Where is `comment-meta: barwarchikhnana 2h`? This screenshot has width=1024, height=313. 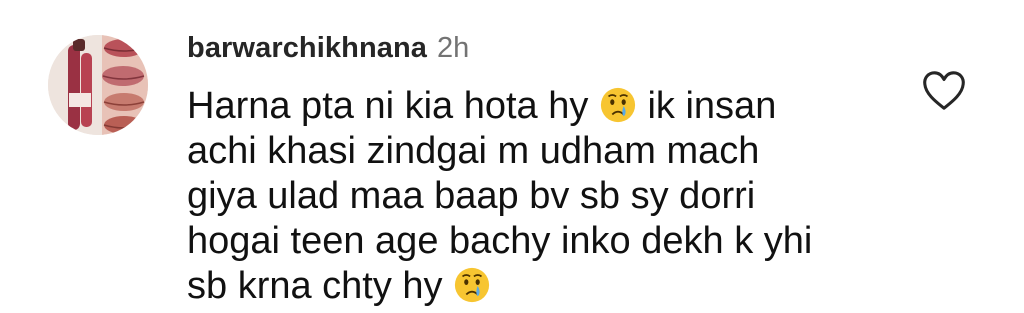
comment-meta: barwarchikhnana 2h is located at coordinates (328, 49).